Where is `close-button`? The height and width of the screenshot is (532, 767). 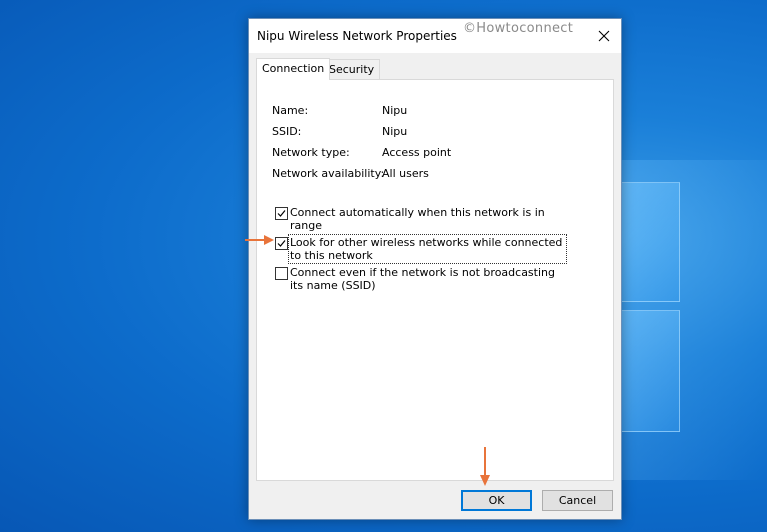
close-button is located at coordinates (604, 36).